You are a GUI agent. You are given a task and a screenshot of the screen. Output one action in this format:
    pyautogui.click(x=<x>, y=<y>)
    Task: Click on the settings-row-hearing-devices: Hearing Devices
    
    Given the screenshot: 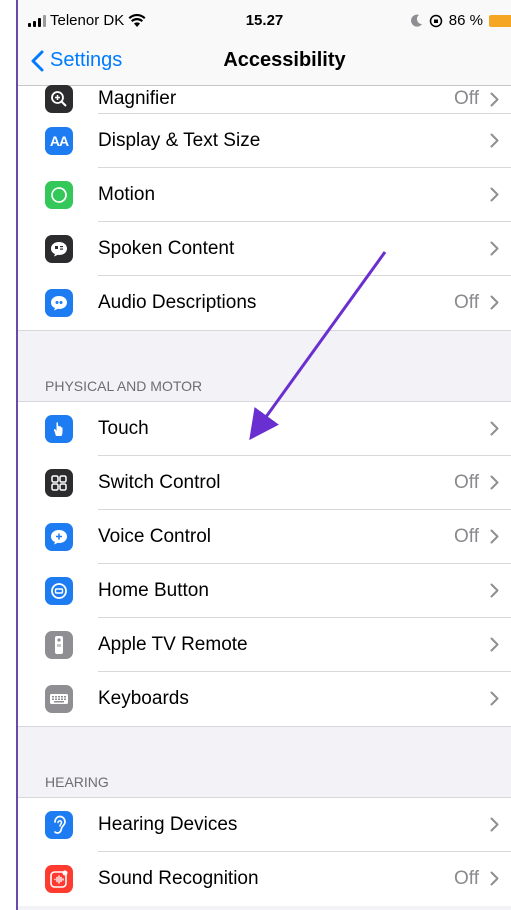 What is the action you would take?
    pyautogui.click(x=264, y=825)
    